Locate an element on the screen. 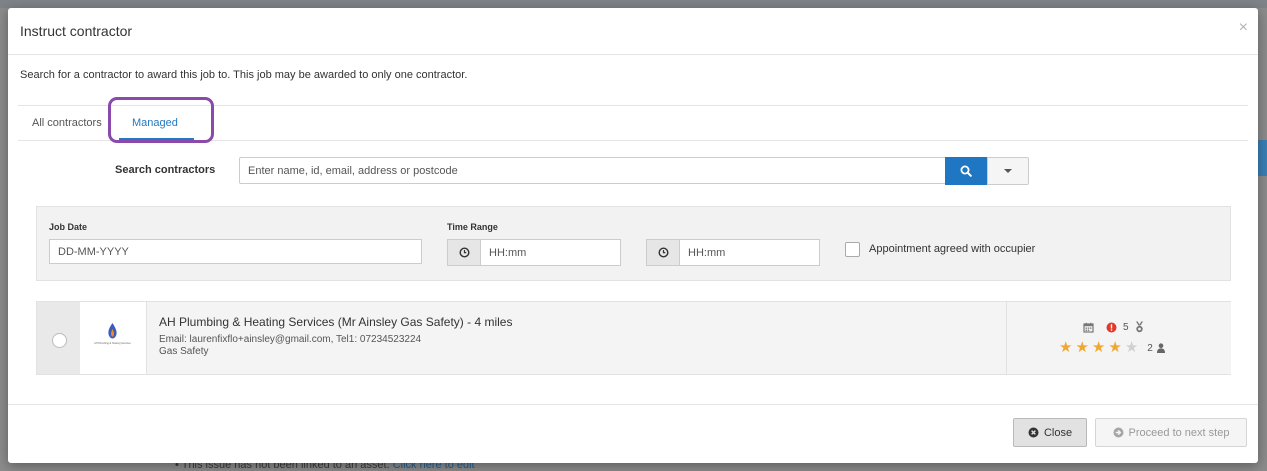 The height and width of the screenshot is (471, 1267). contractor-stats-row: 5 is located at coordinates (1113, 327).